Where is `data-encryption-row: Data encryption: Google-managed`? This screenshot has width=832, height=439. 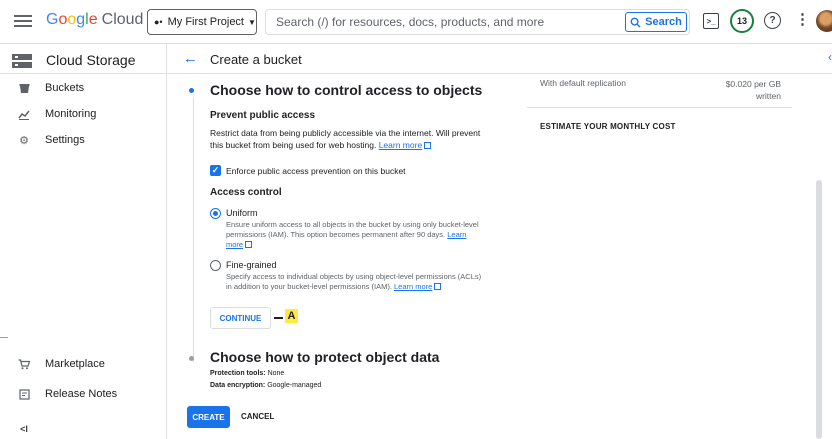 data-encryption-row: Data encryption: Google-managed is located at coordinates (265, 385).